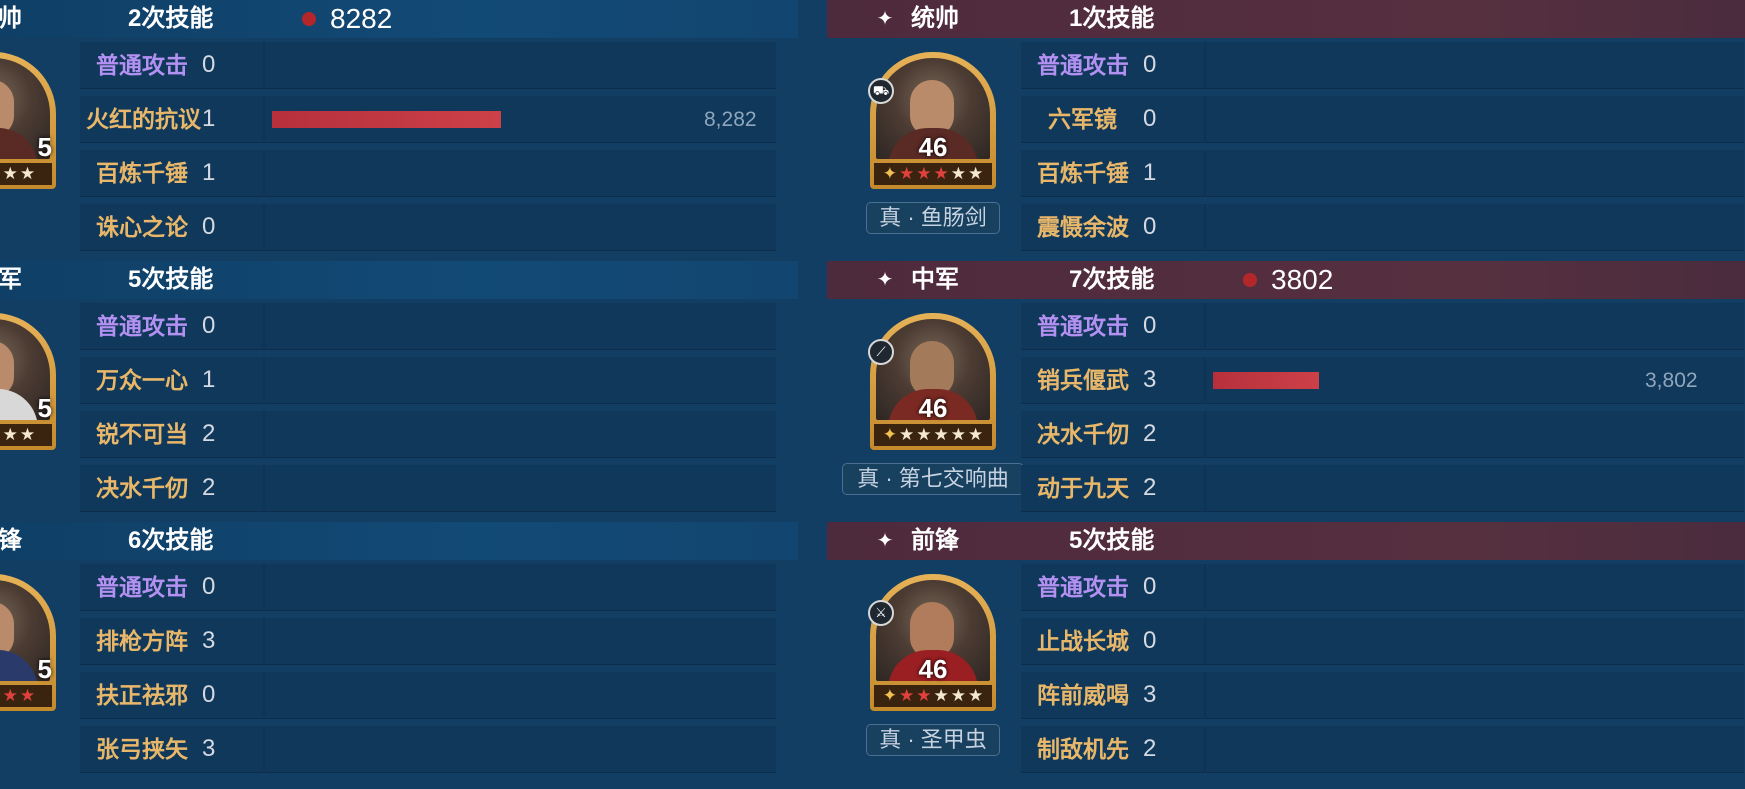  I want to click on treasure-label: 真 · 鱼肠剑, so click(933, 218).